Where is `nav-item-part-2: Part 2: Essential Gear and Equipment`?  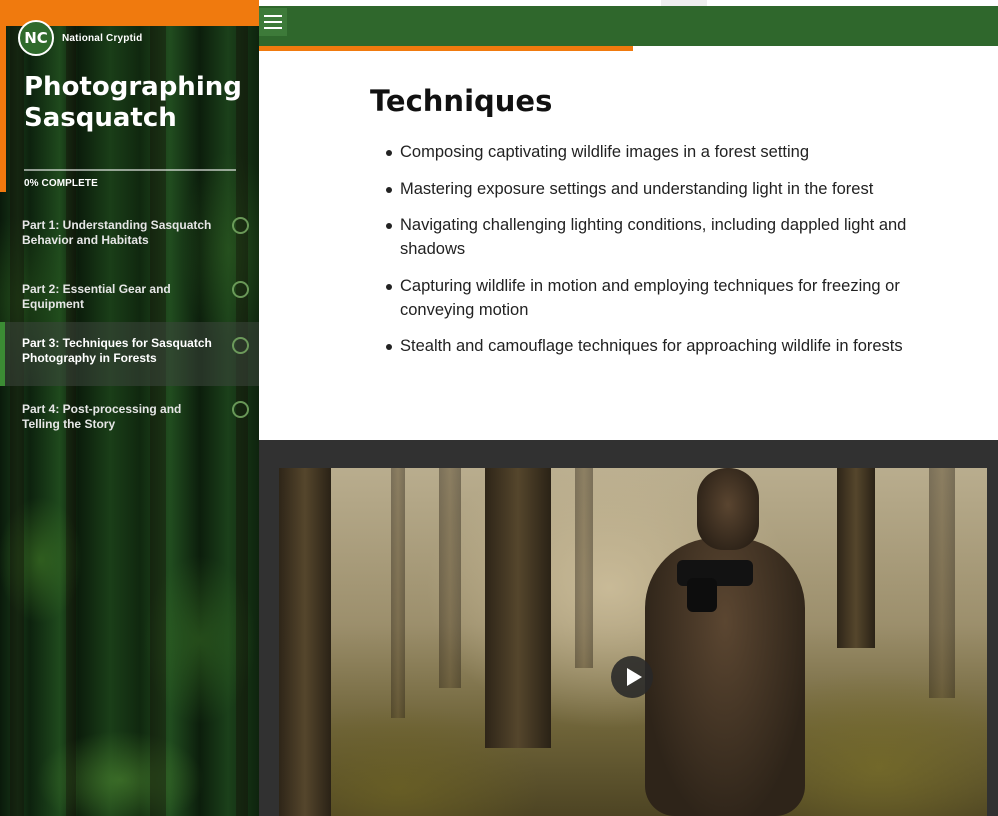
nav-item-part-2: Part 2: Essential Gear and Equipment is located at coordinates (129, 293).